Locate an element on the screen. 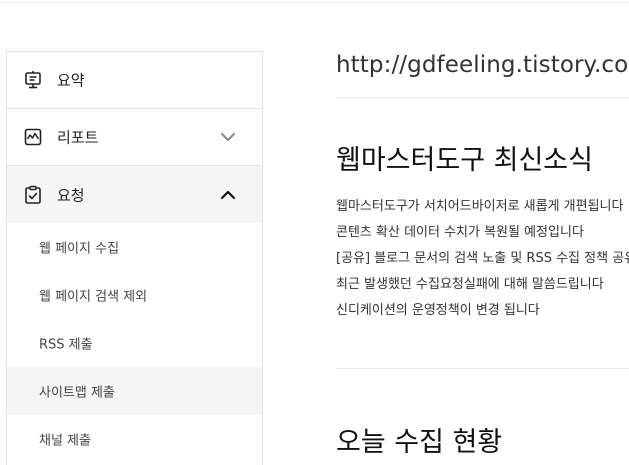 This screenshot has width=629, height=465. sidebar-item-label: 요청 is located at coordinates (71, 195).